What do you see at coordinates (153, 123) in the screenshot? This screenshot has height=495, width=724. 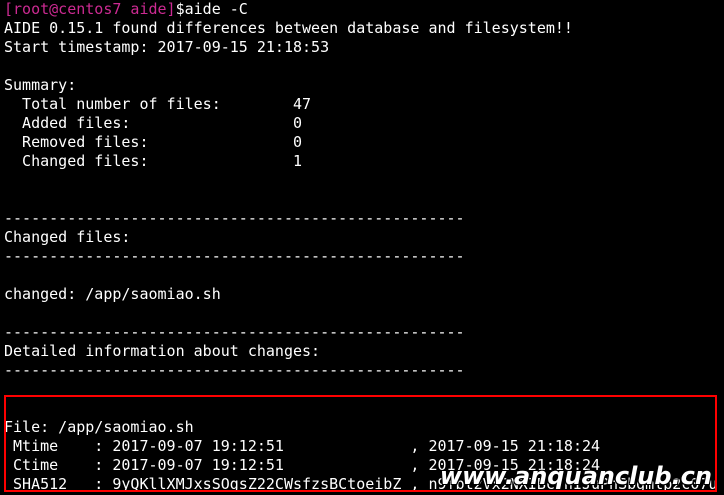 I see `summary-added-files: Added files: 0` at bounding box center [153, 123].